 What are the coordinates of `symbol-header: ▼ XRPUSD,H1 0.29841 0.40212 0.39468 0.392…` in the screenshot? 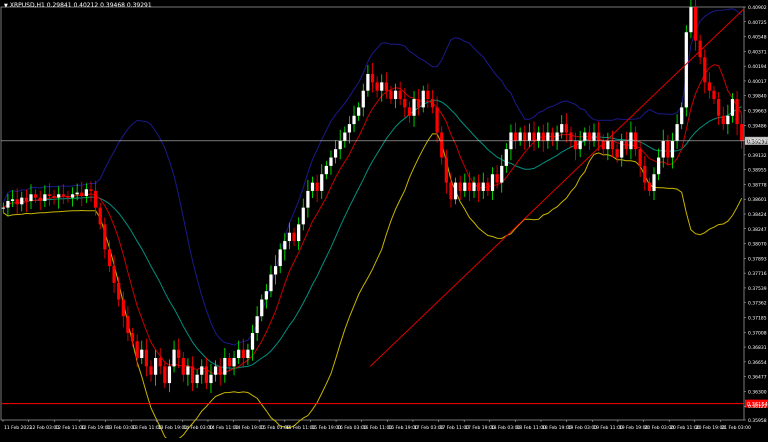 It's located at (78, 5).